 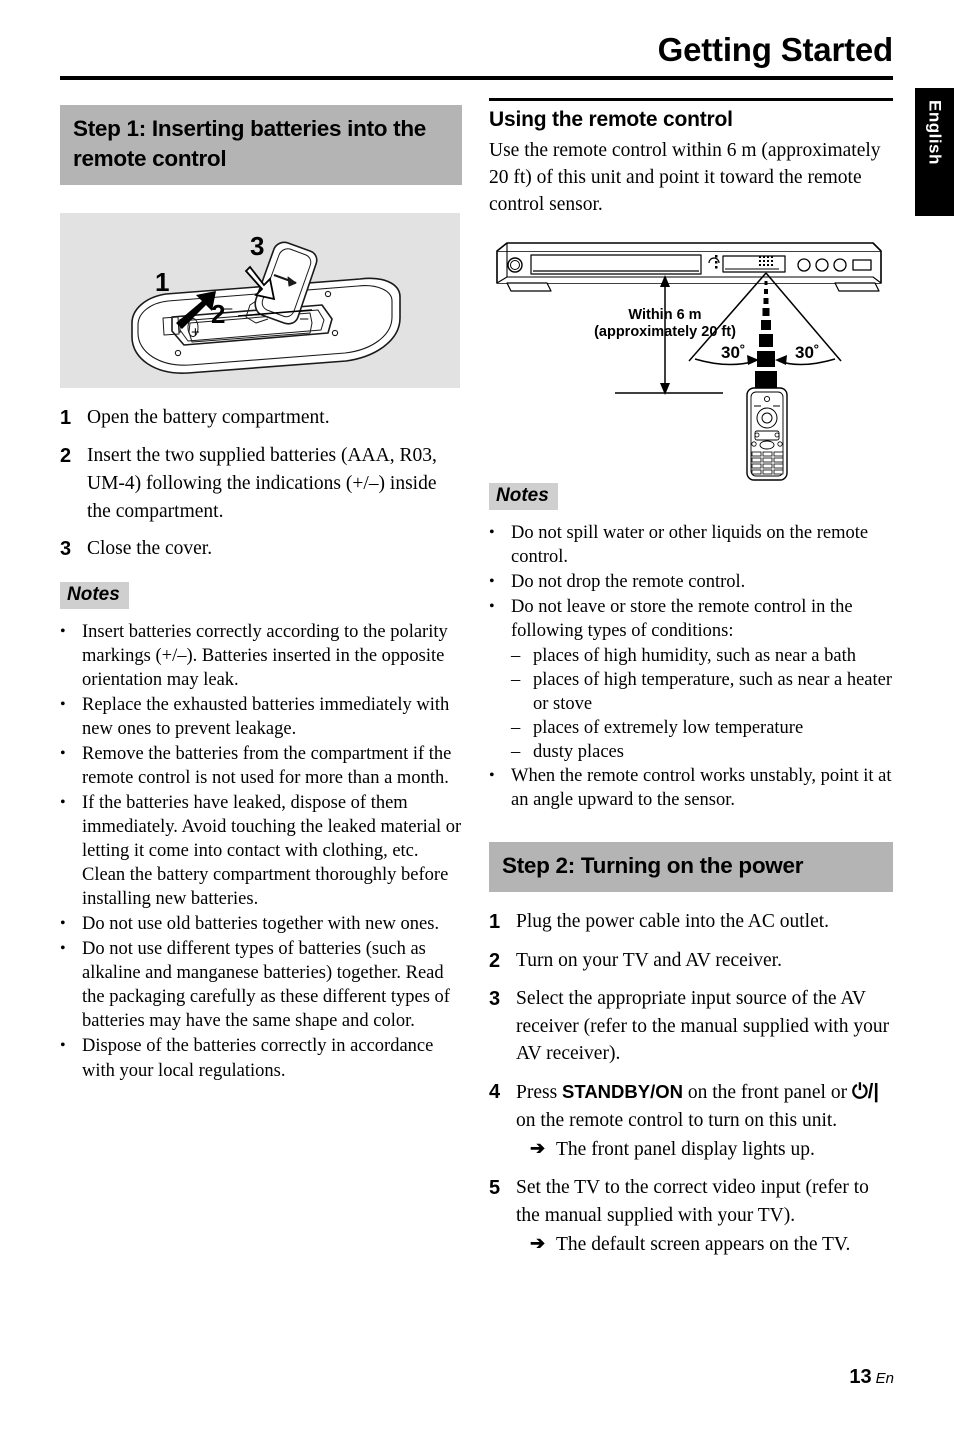 What do you see at coordinates (935, 132) in the screenshot?
I see `language-tab-label: English` at bounding box center [935, 132].